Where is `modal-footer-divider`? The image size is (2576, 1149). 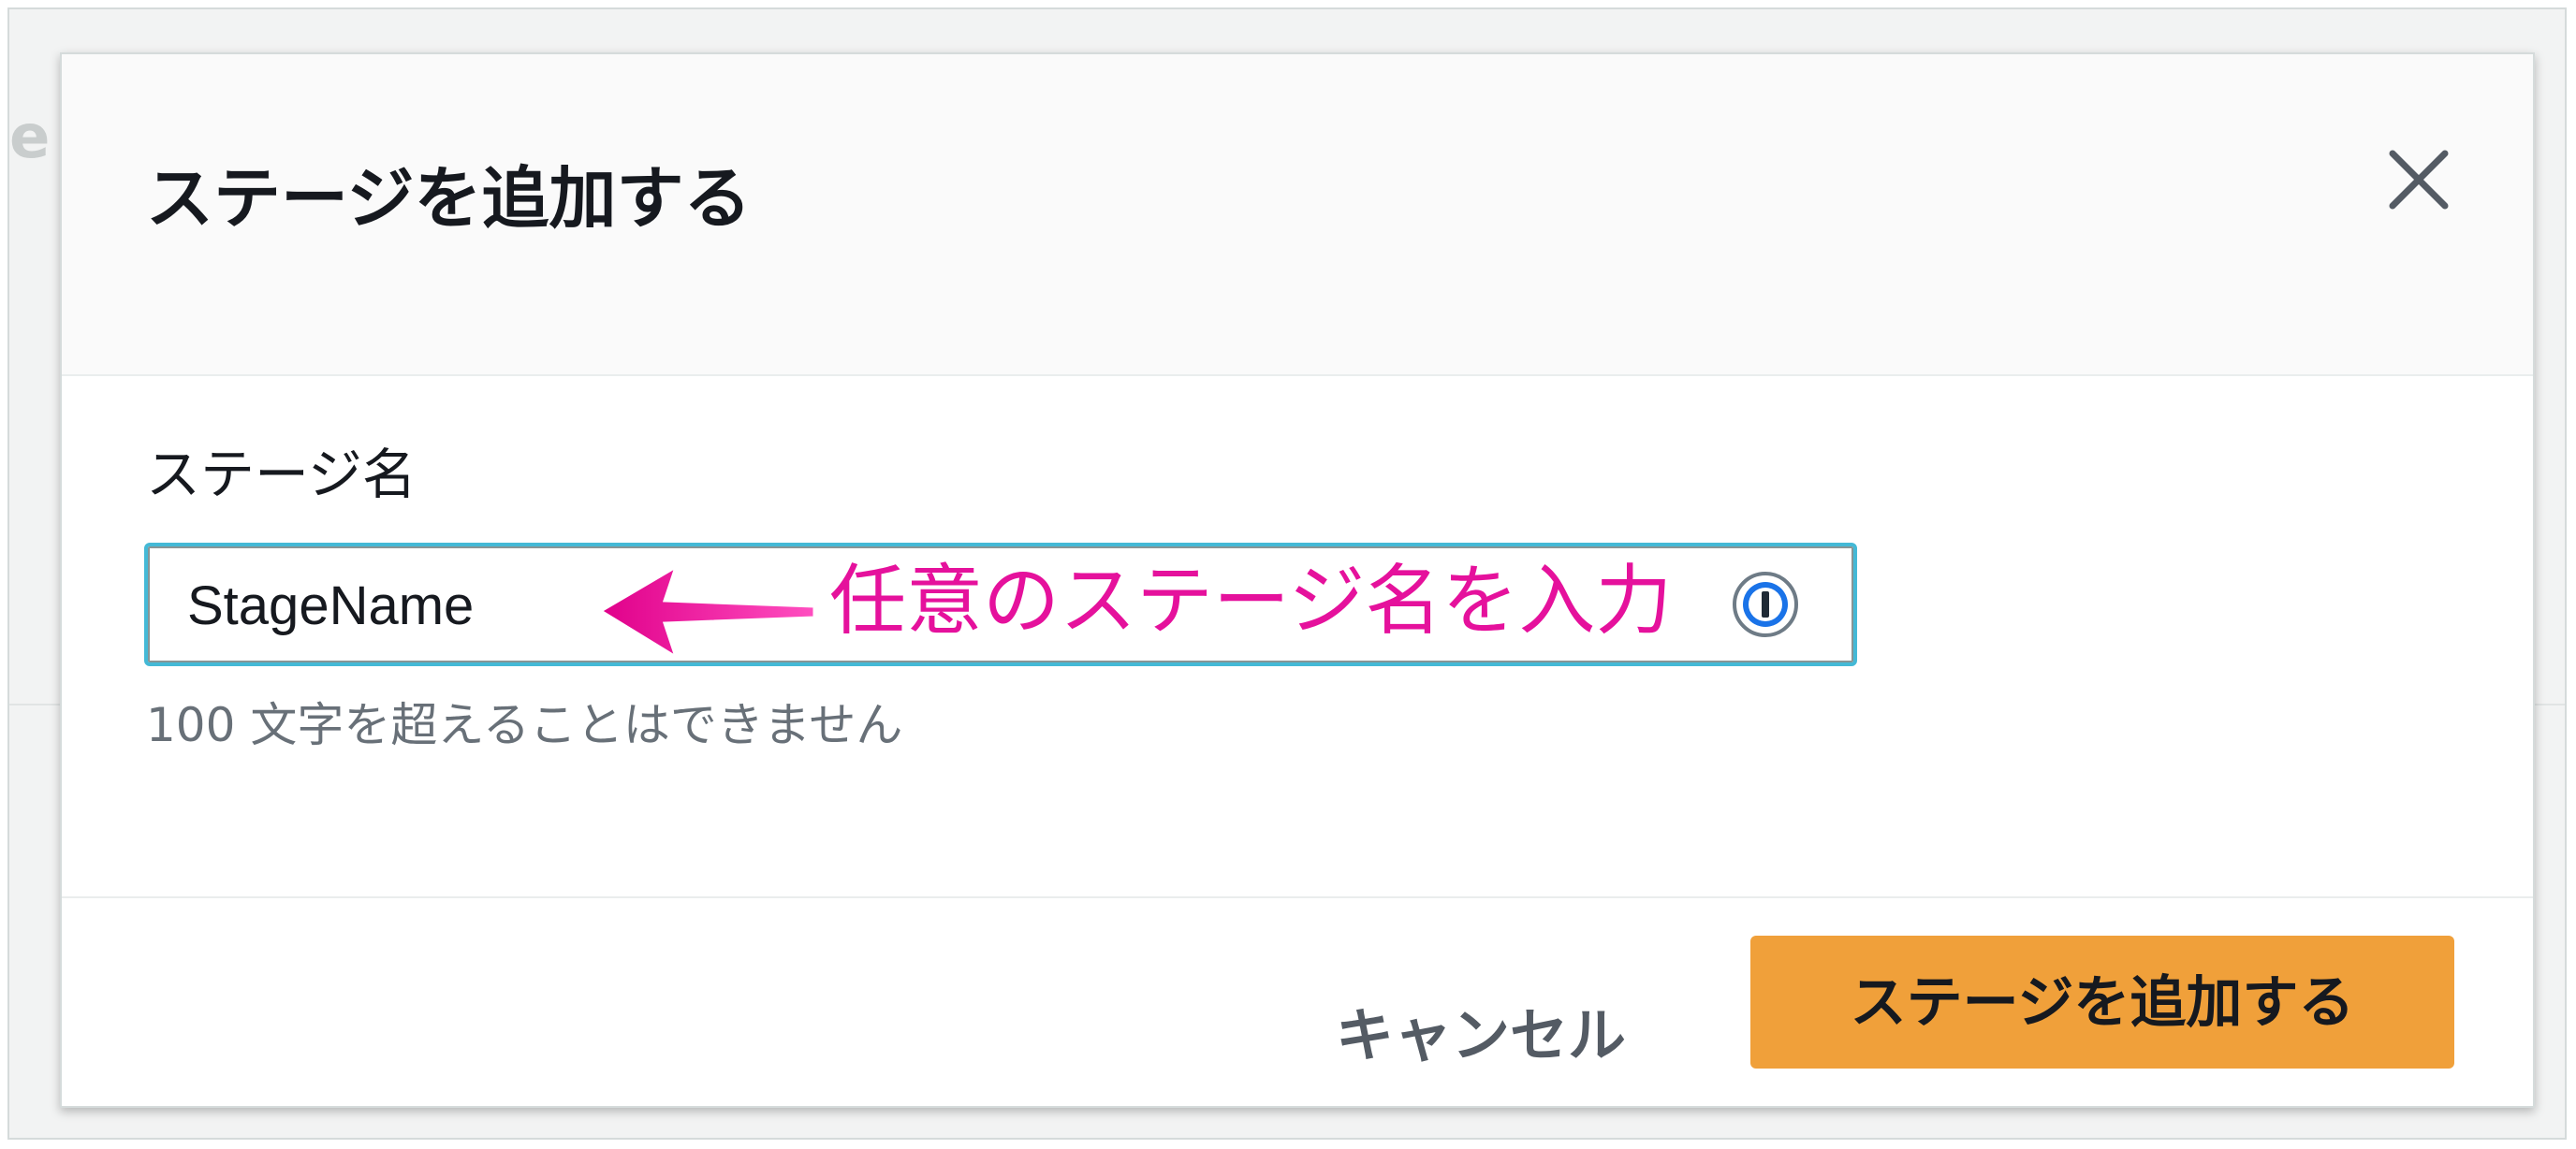 modal-footer-divider is located at coordinates (1297, 897).